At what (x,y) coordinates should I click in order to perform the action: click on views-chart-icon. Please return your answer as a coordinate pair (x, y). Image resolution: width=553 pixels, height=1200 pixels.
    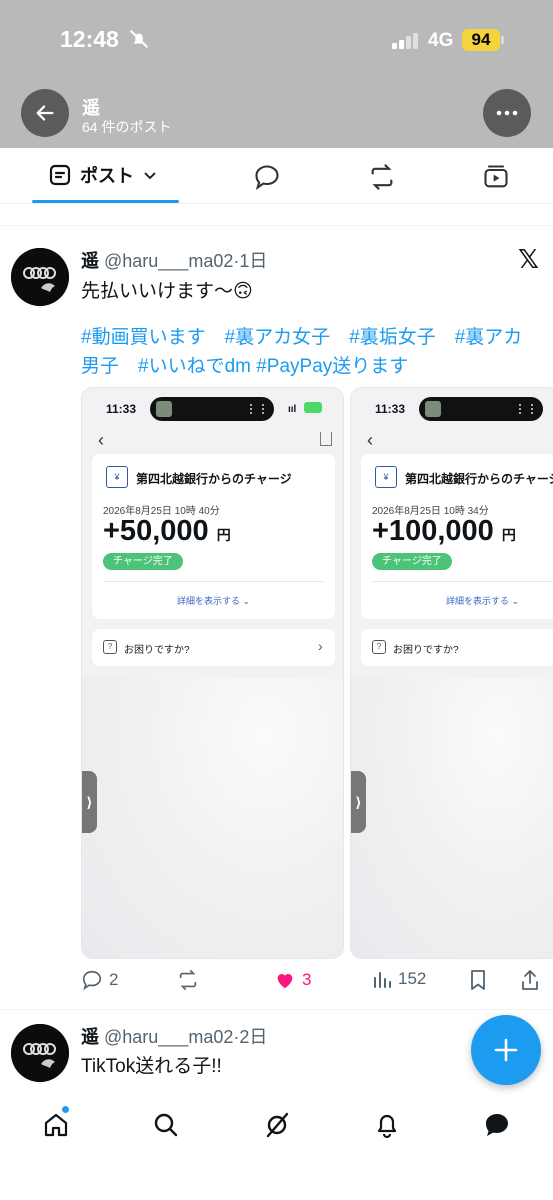
    Looking at the image, I should click on (382, 980).